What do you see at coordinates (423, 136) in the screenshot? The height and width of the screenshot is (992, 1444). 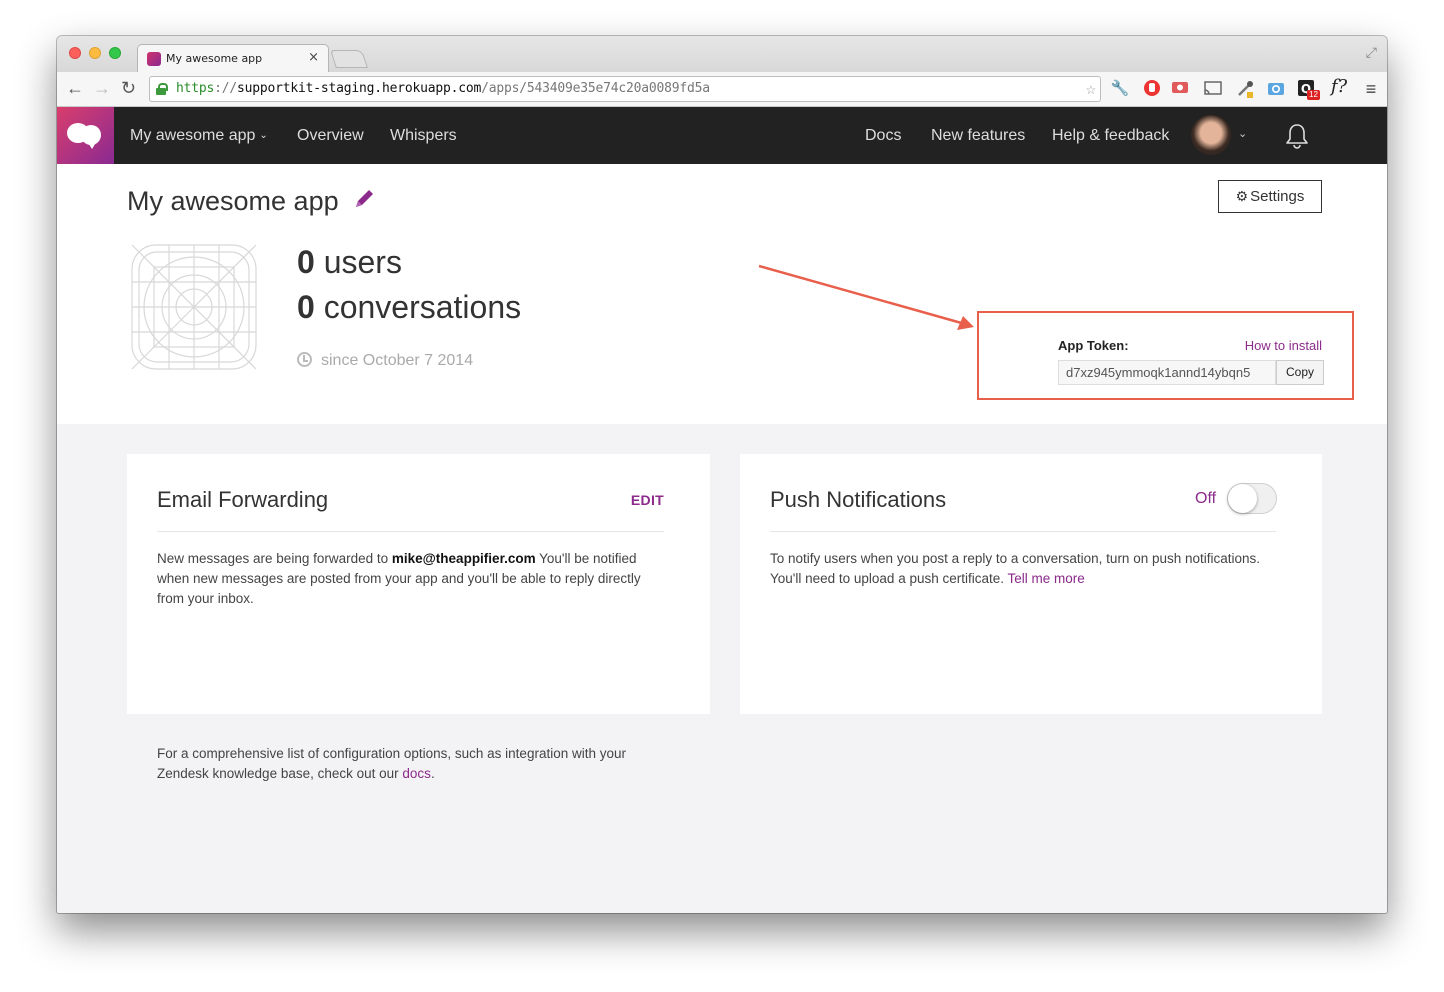 I see `nav-whispers: Whispers` at bounding box center [423, 136].